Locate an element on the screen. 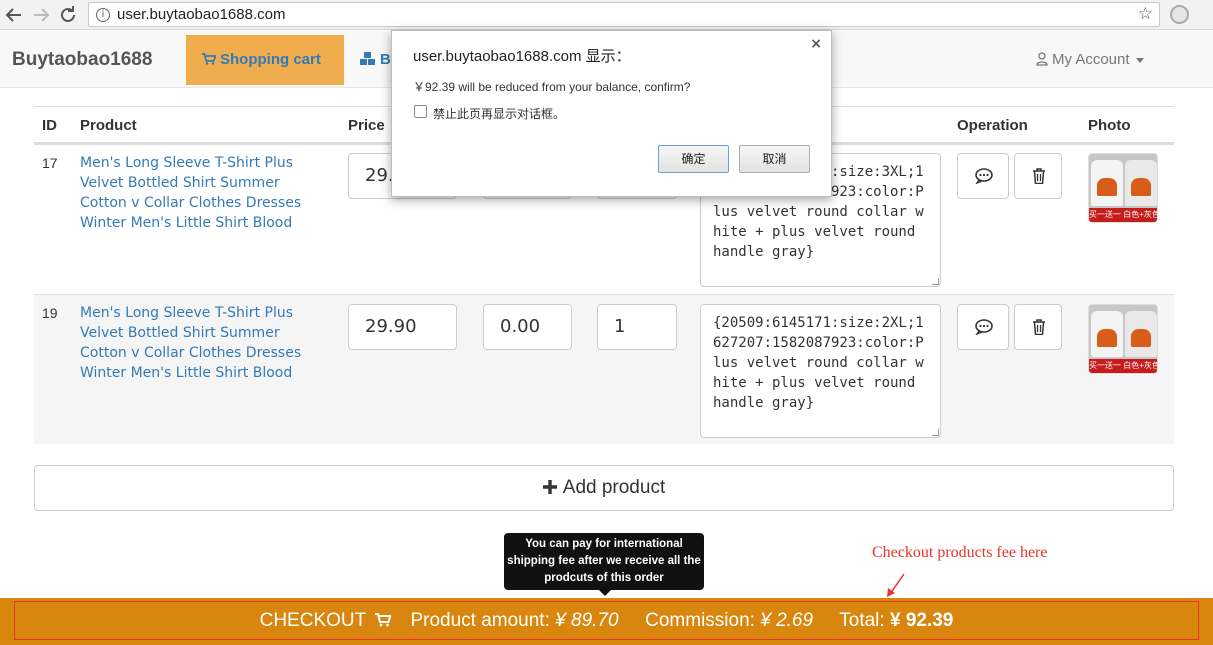  product-amount-value: ¥ 89.70 is located at coordinates (587, 620).